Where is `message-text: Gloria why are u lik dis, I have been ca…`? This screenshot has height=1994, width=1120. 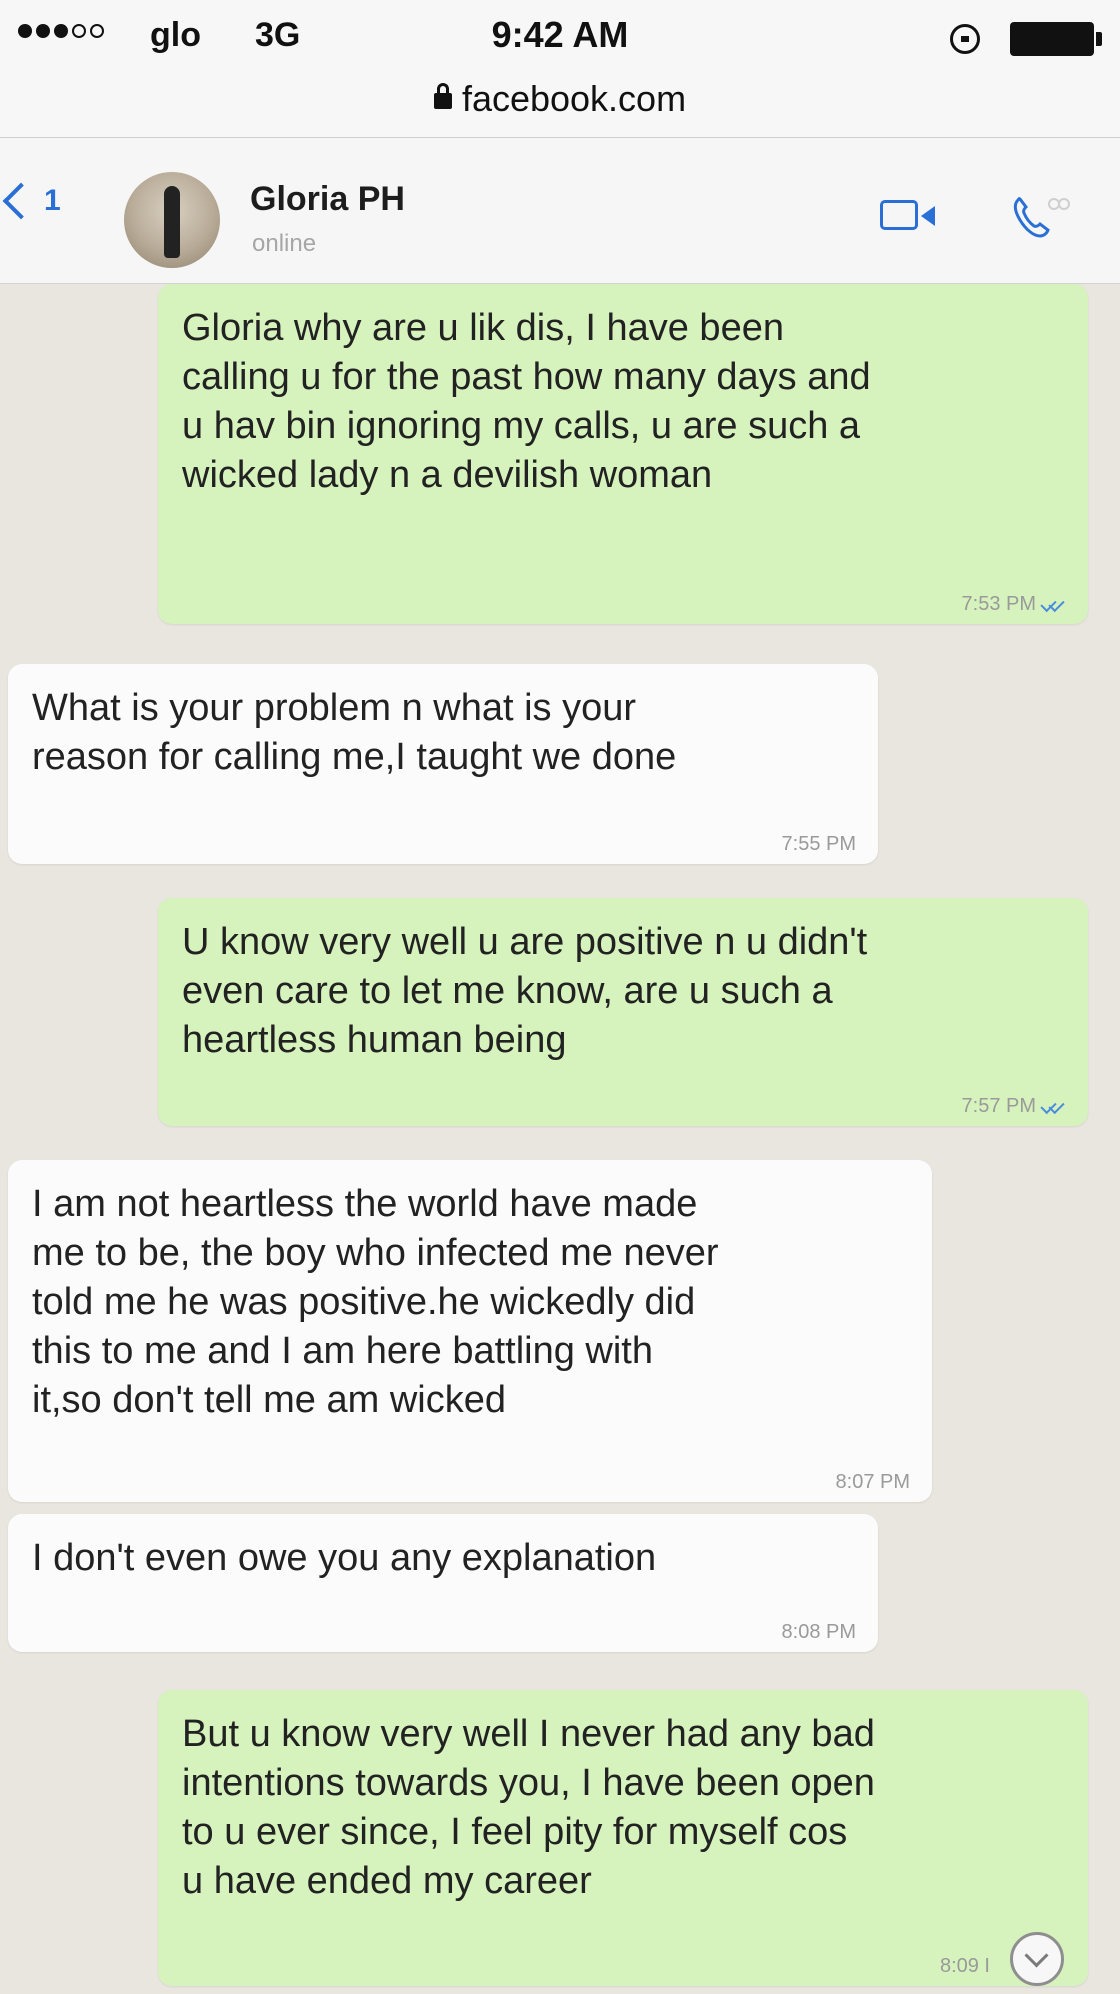 message-text: Gloria why are u lik dis, I have been ca… is located at coordinates (526, 401).